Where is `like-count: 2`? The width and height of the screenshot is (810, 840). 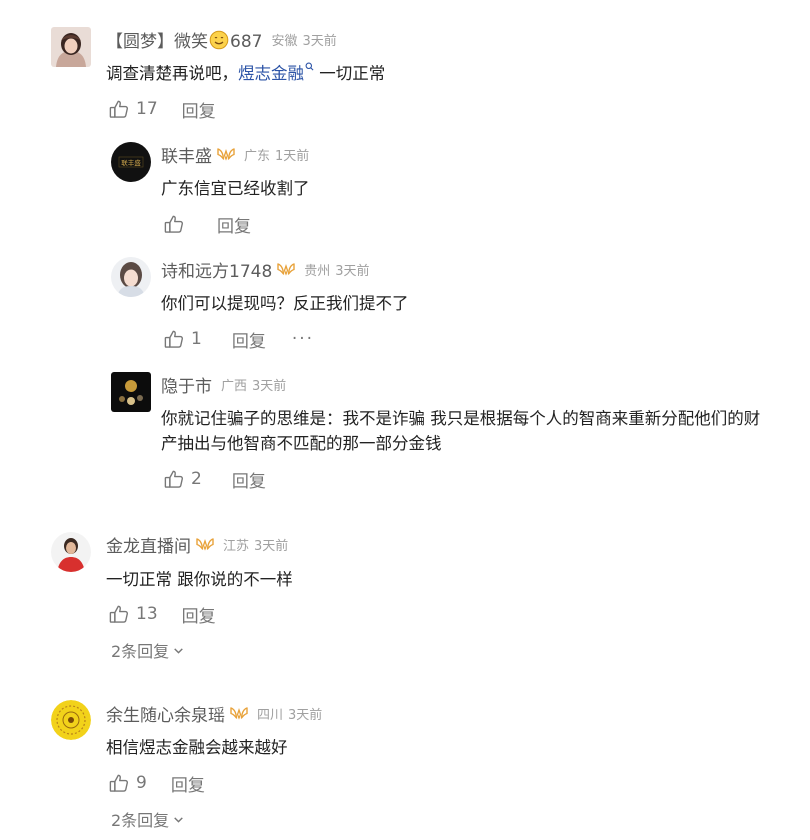
like-count: 2 is located at coordinates (196, 479).